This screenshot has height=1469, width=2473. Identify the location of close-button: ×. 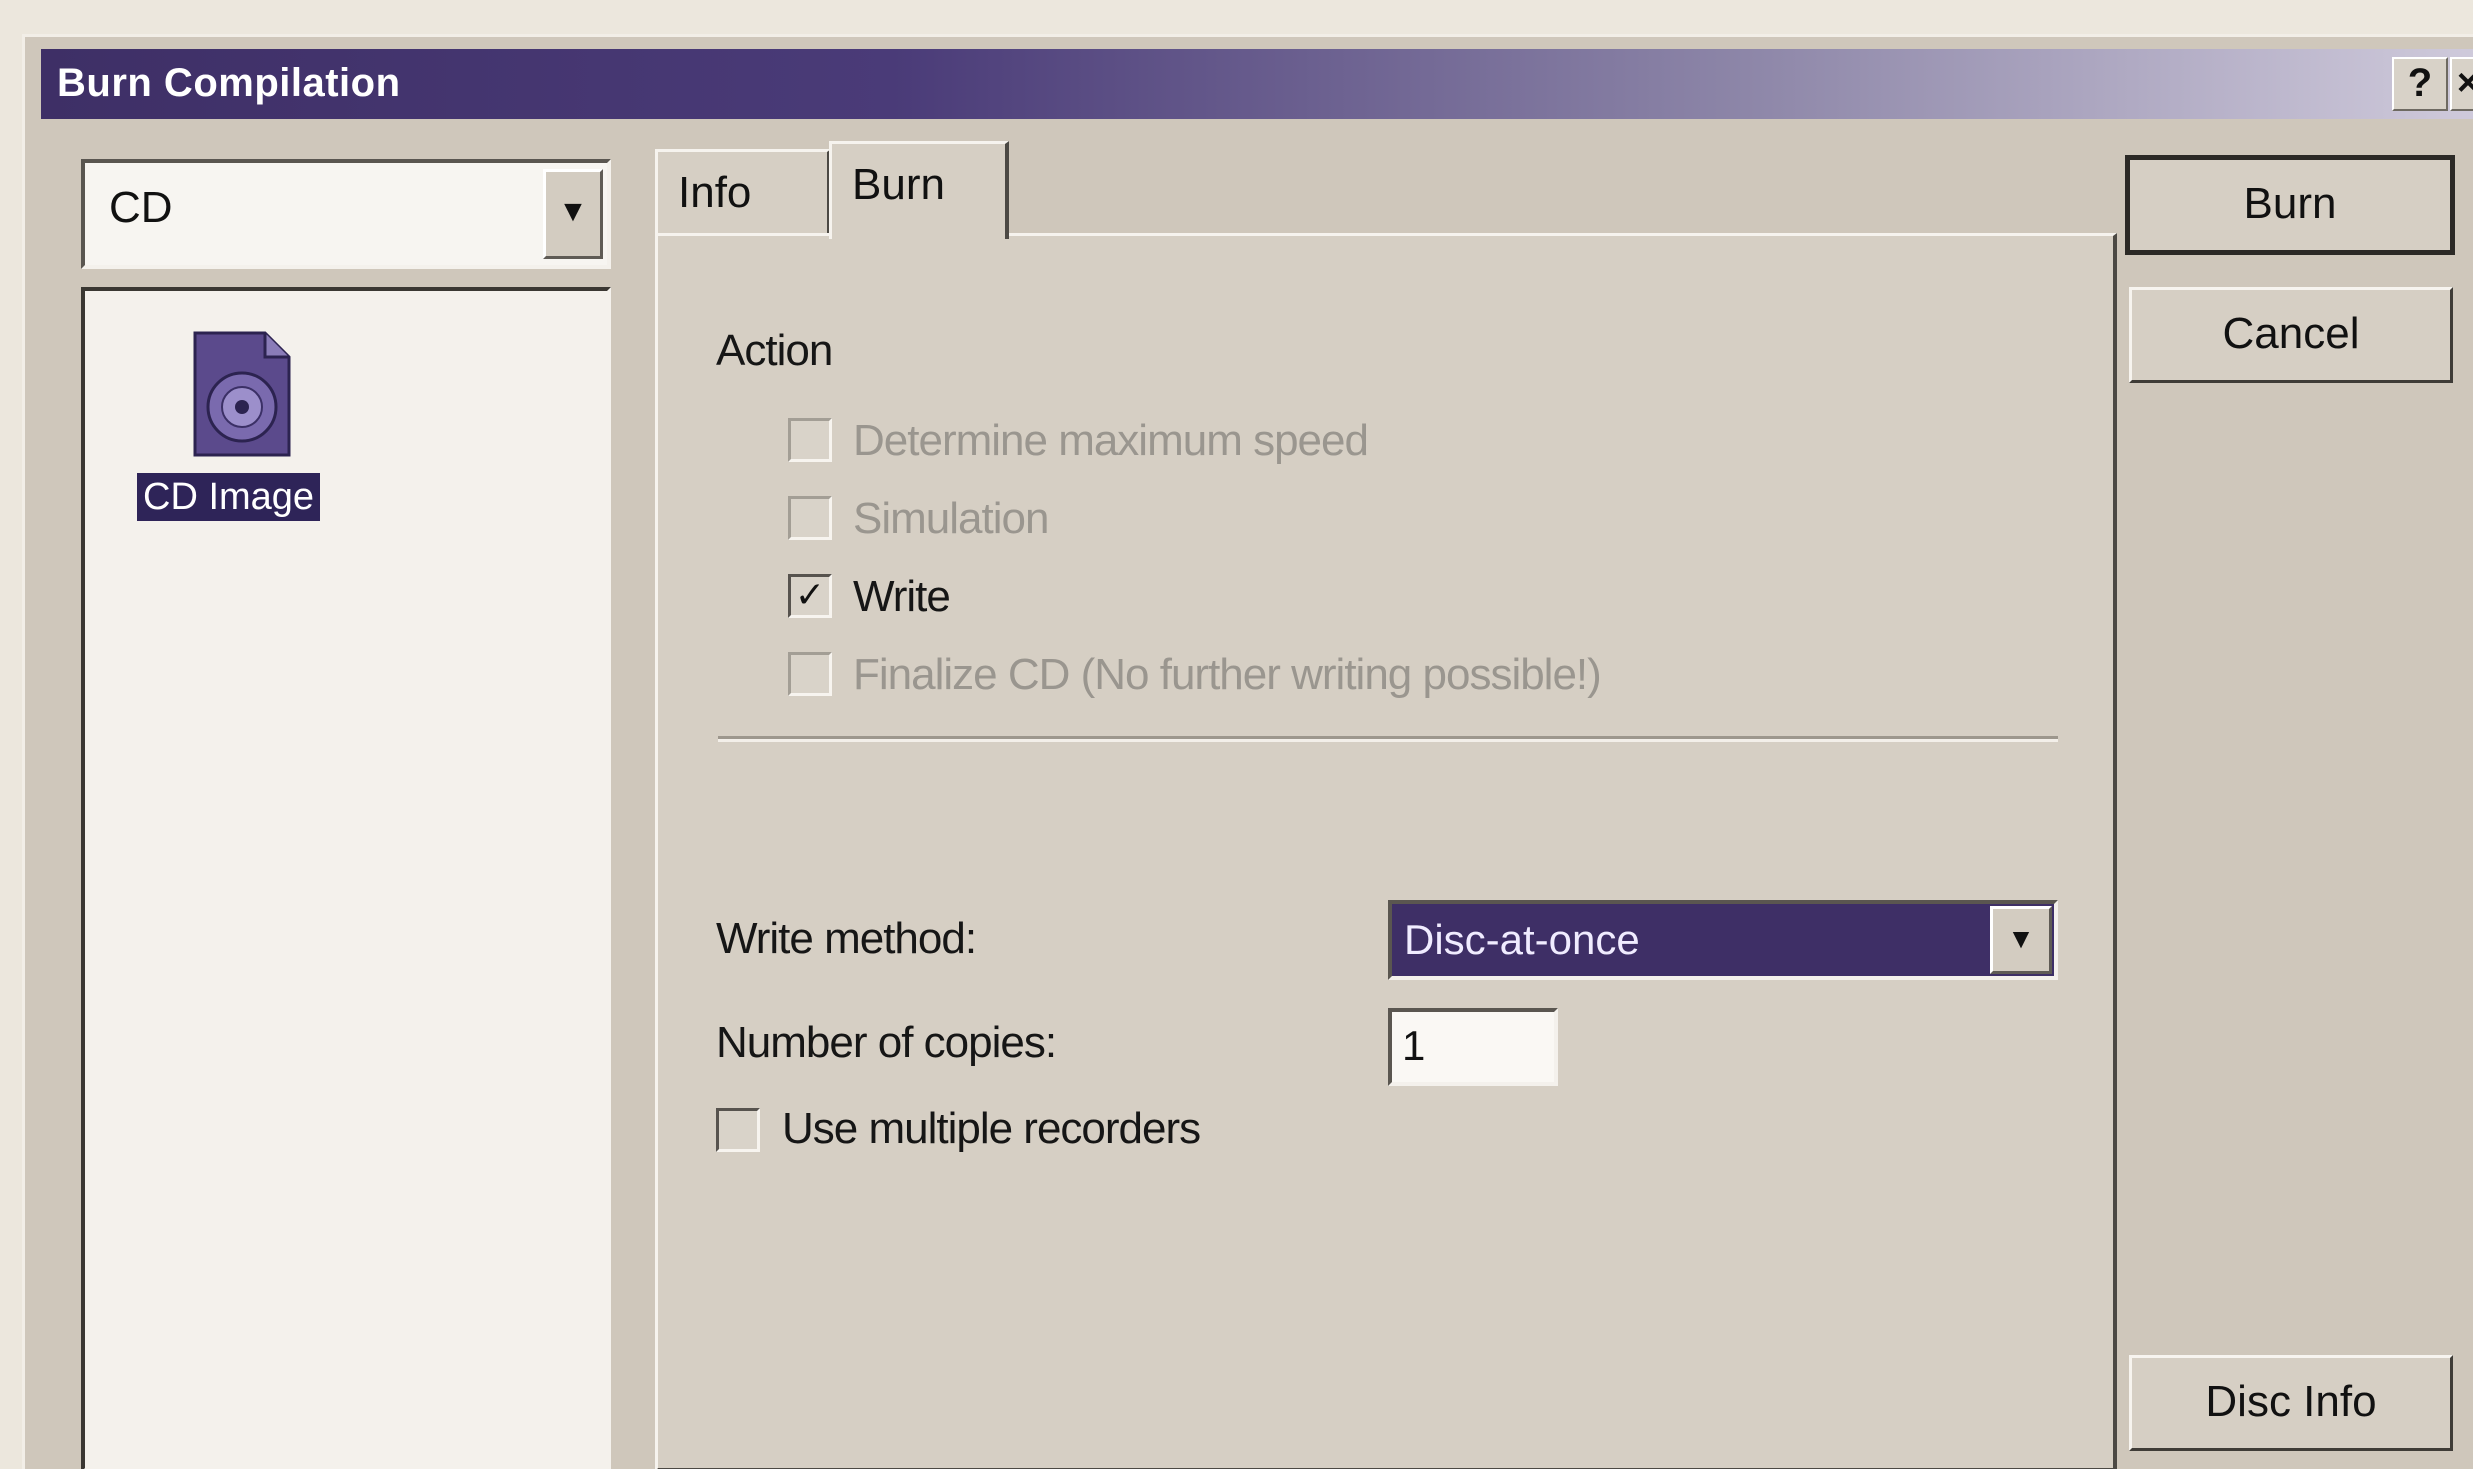
(2461, 84).